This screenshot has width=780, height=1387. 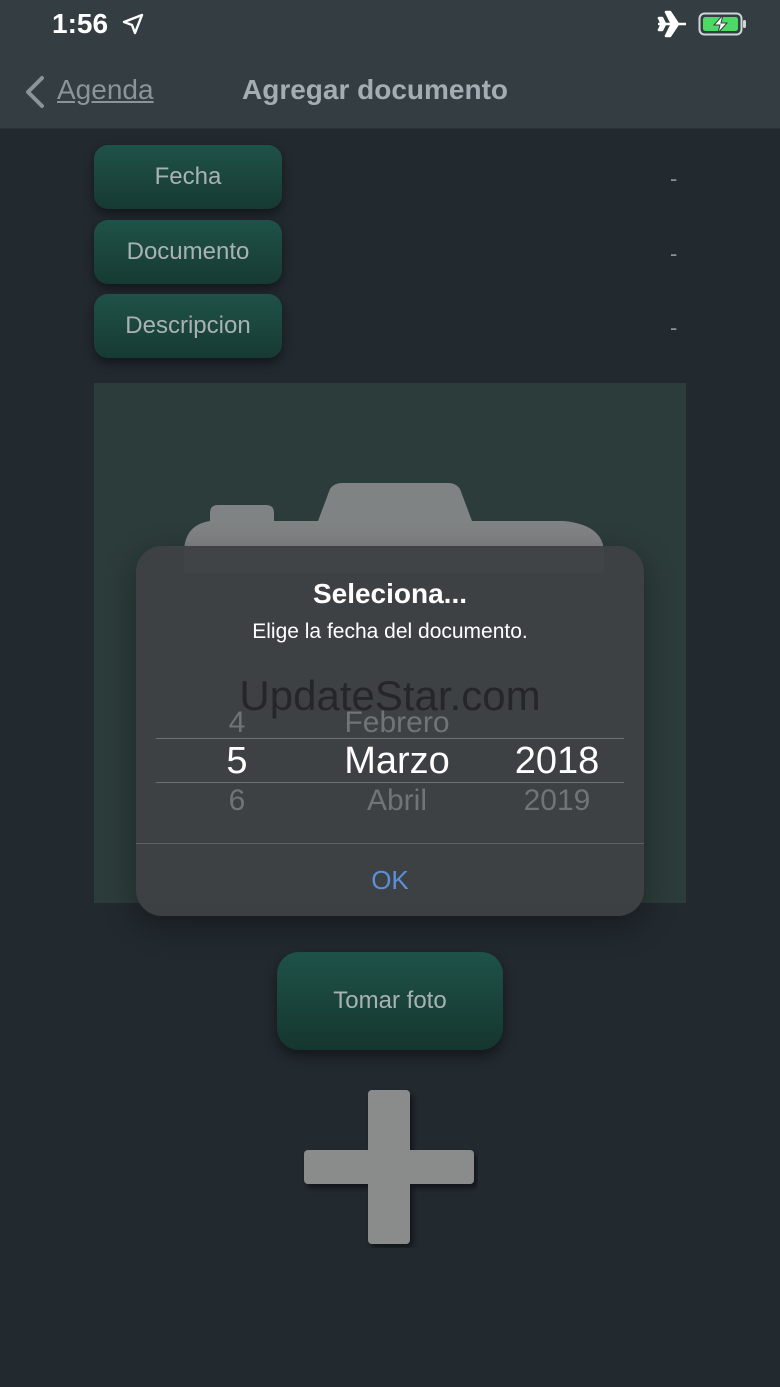 I want to click on picker-year-selected: 2018, so click(x=557, y=761).